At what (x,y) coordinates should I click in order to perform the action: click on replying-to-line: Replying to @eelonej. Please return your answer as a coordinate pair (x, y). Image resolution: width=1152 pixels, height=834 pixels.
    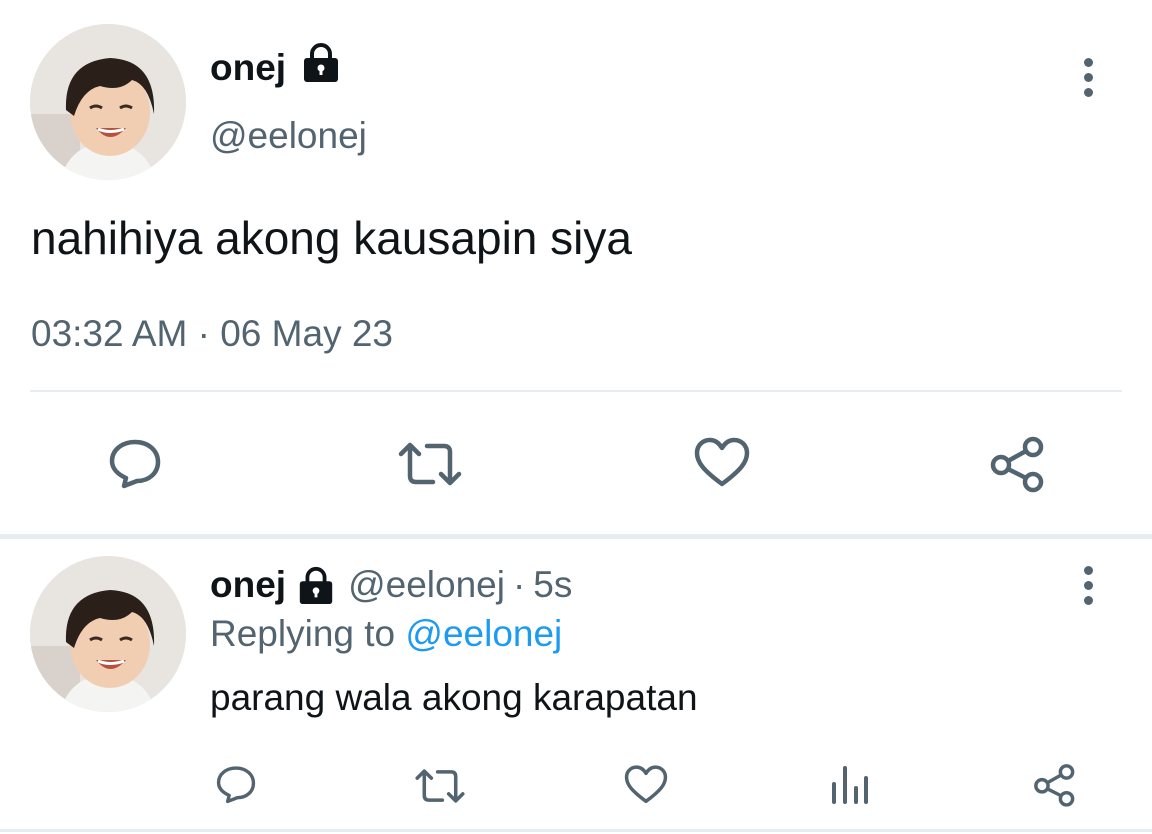
    Looking at the image, I should click on (386, 634).